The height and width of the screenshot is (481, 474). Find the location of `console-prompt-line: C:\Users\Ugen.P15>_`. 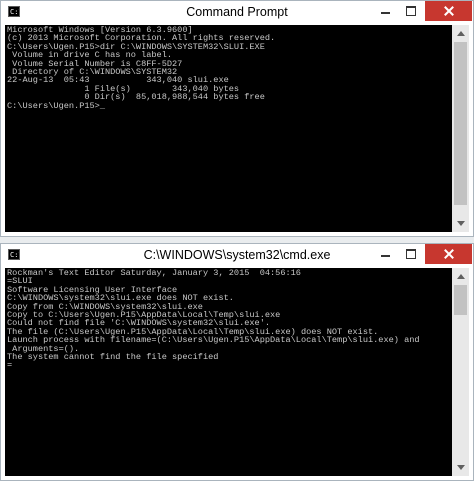

console-prompt-line: C:\Users\Ugen.P15>_ is located at coordinates (56, 105).